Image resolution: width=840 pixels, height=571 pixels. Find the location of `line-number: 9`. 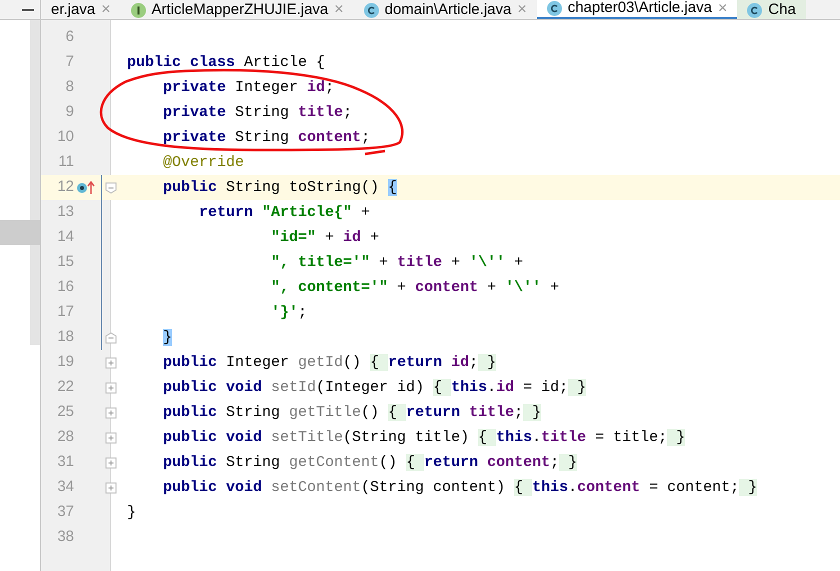

line-number: 9 is located at coordinates (70, 111).